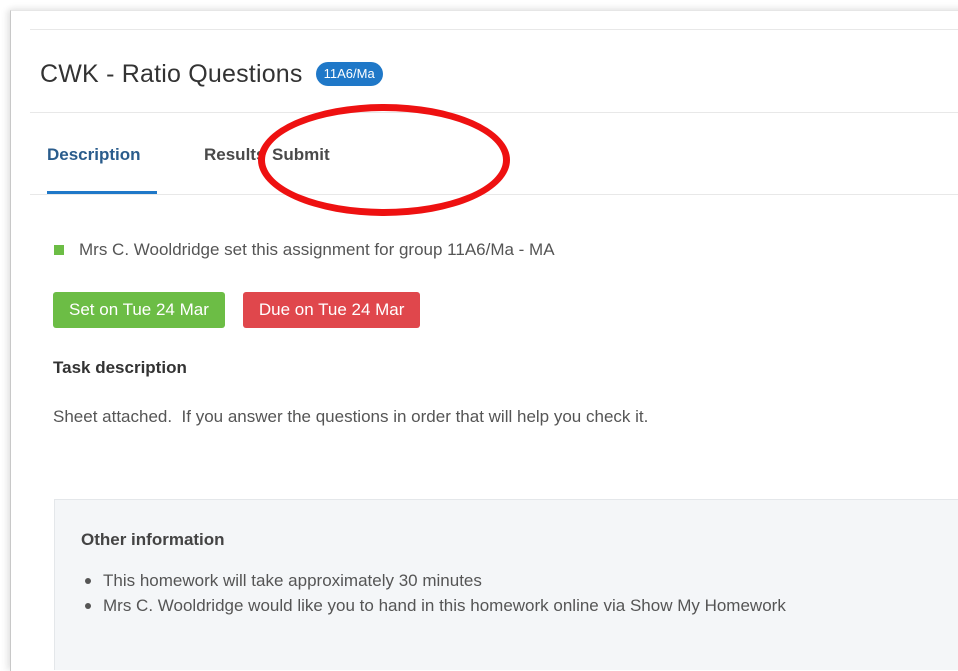  Describe the element at coordinates (139, 310) in the screenshot. I see `set-date-badge: Set on Tue 24 Mar` at that location.